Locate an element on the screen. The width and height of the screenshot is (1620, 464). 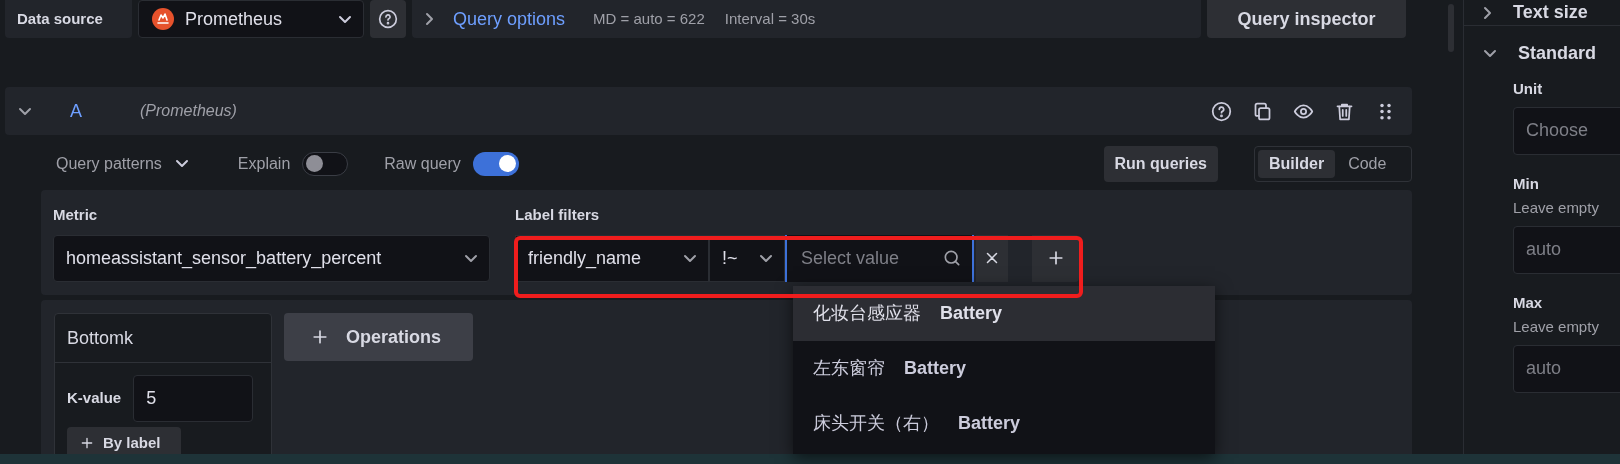
metric-select: homeassistant_sensor_battery_percent is located at coordinates (271, 258).